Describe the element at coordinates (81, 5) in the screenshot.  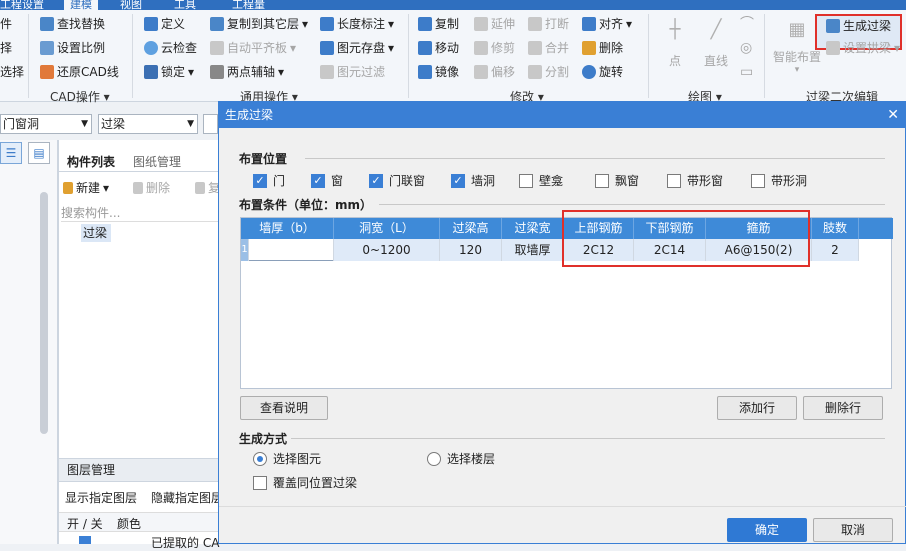
I see `tab-modeling: 建模` at that location.